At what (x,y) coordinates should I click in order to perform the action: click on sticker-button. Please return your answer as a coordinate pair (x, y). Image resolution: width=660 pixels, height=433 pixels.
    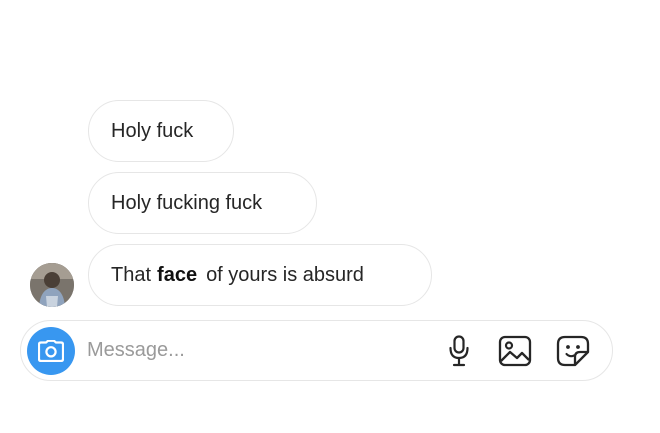
    Looking at the image, I should click on (573, 351).